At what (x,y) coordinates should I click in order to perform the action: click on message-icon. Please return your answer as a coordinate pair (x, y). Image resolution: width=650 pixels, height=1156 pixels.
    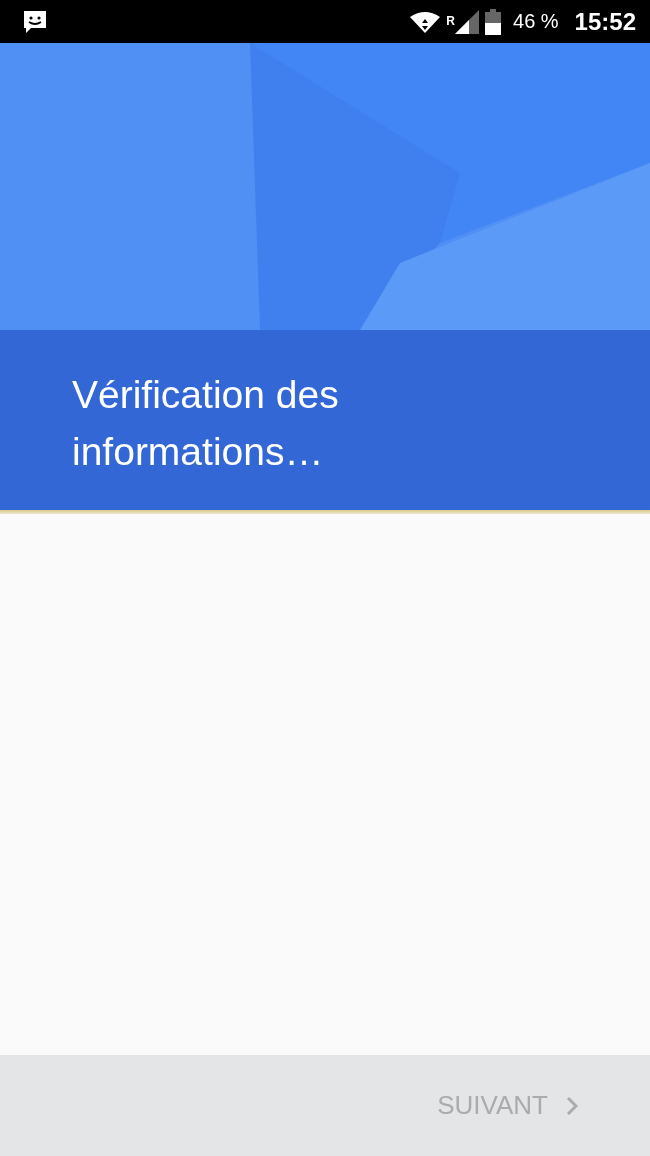
    Looking at the image, I should click on (35, 21).